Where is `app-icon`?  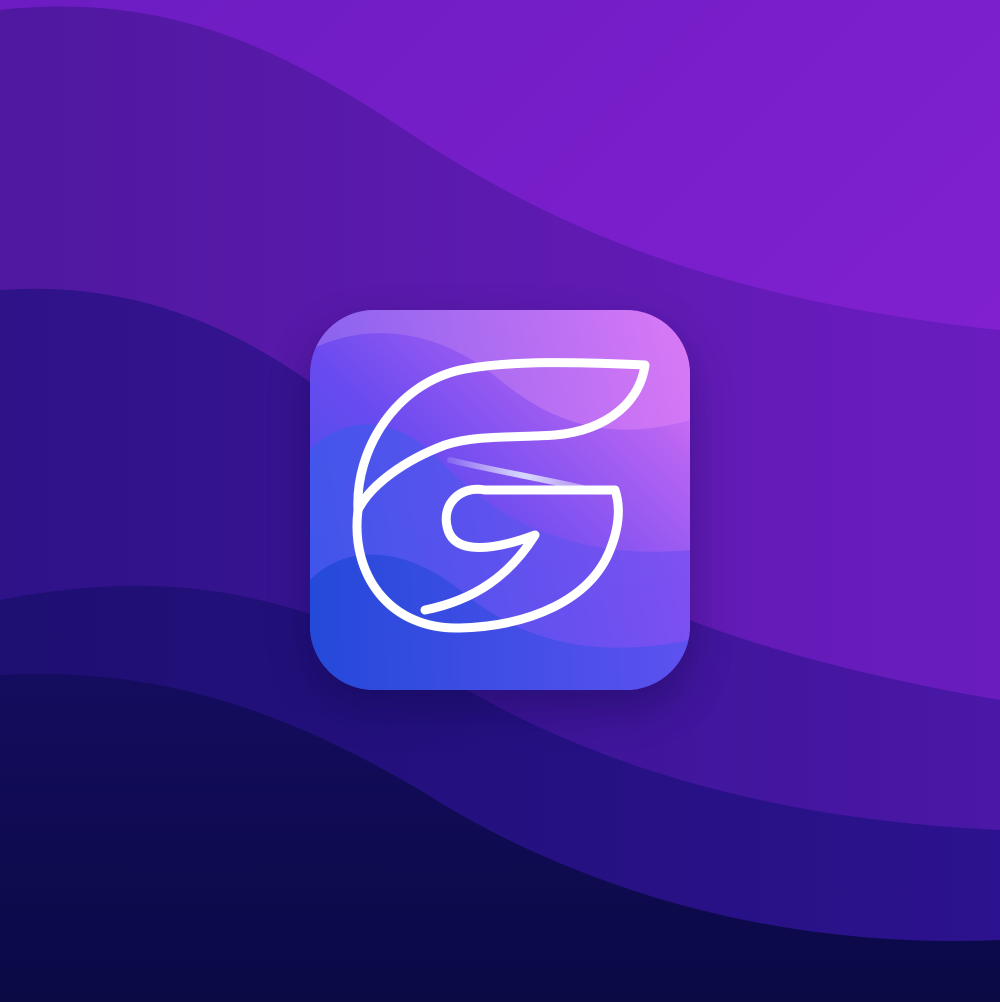 app-icon is located at coordinates (500, 500).